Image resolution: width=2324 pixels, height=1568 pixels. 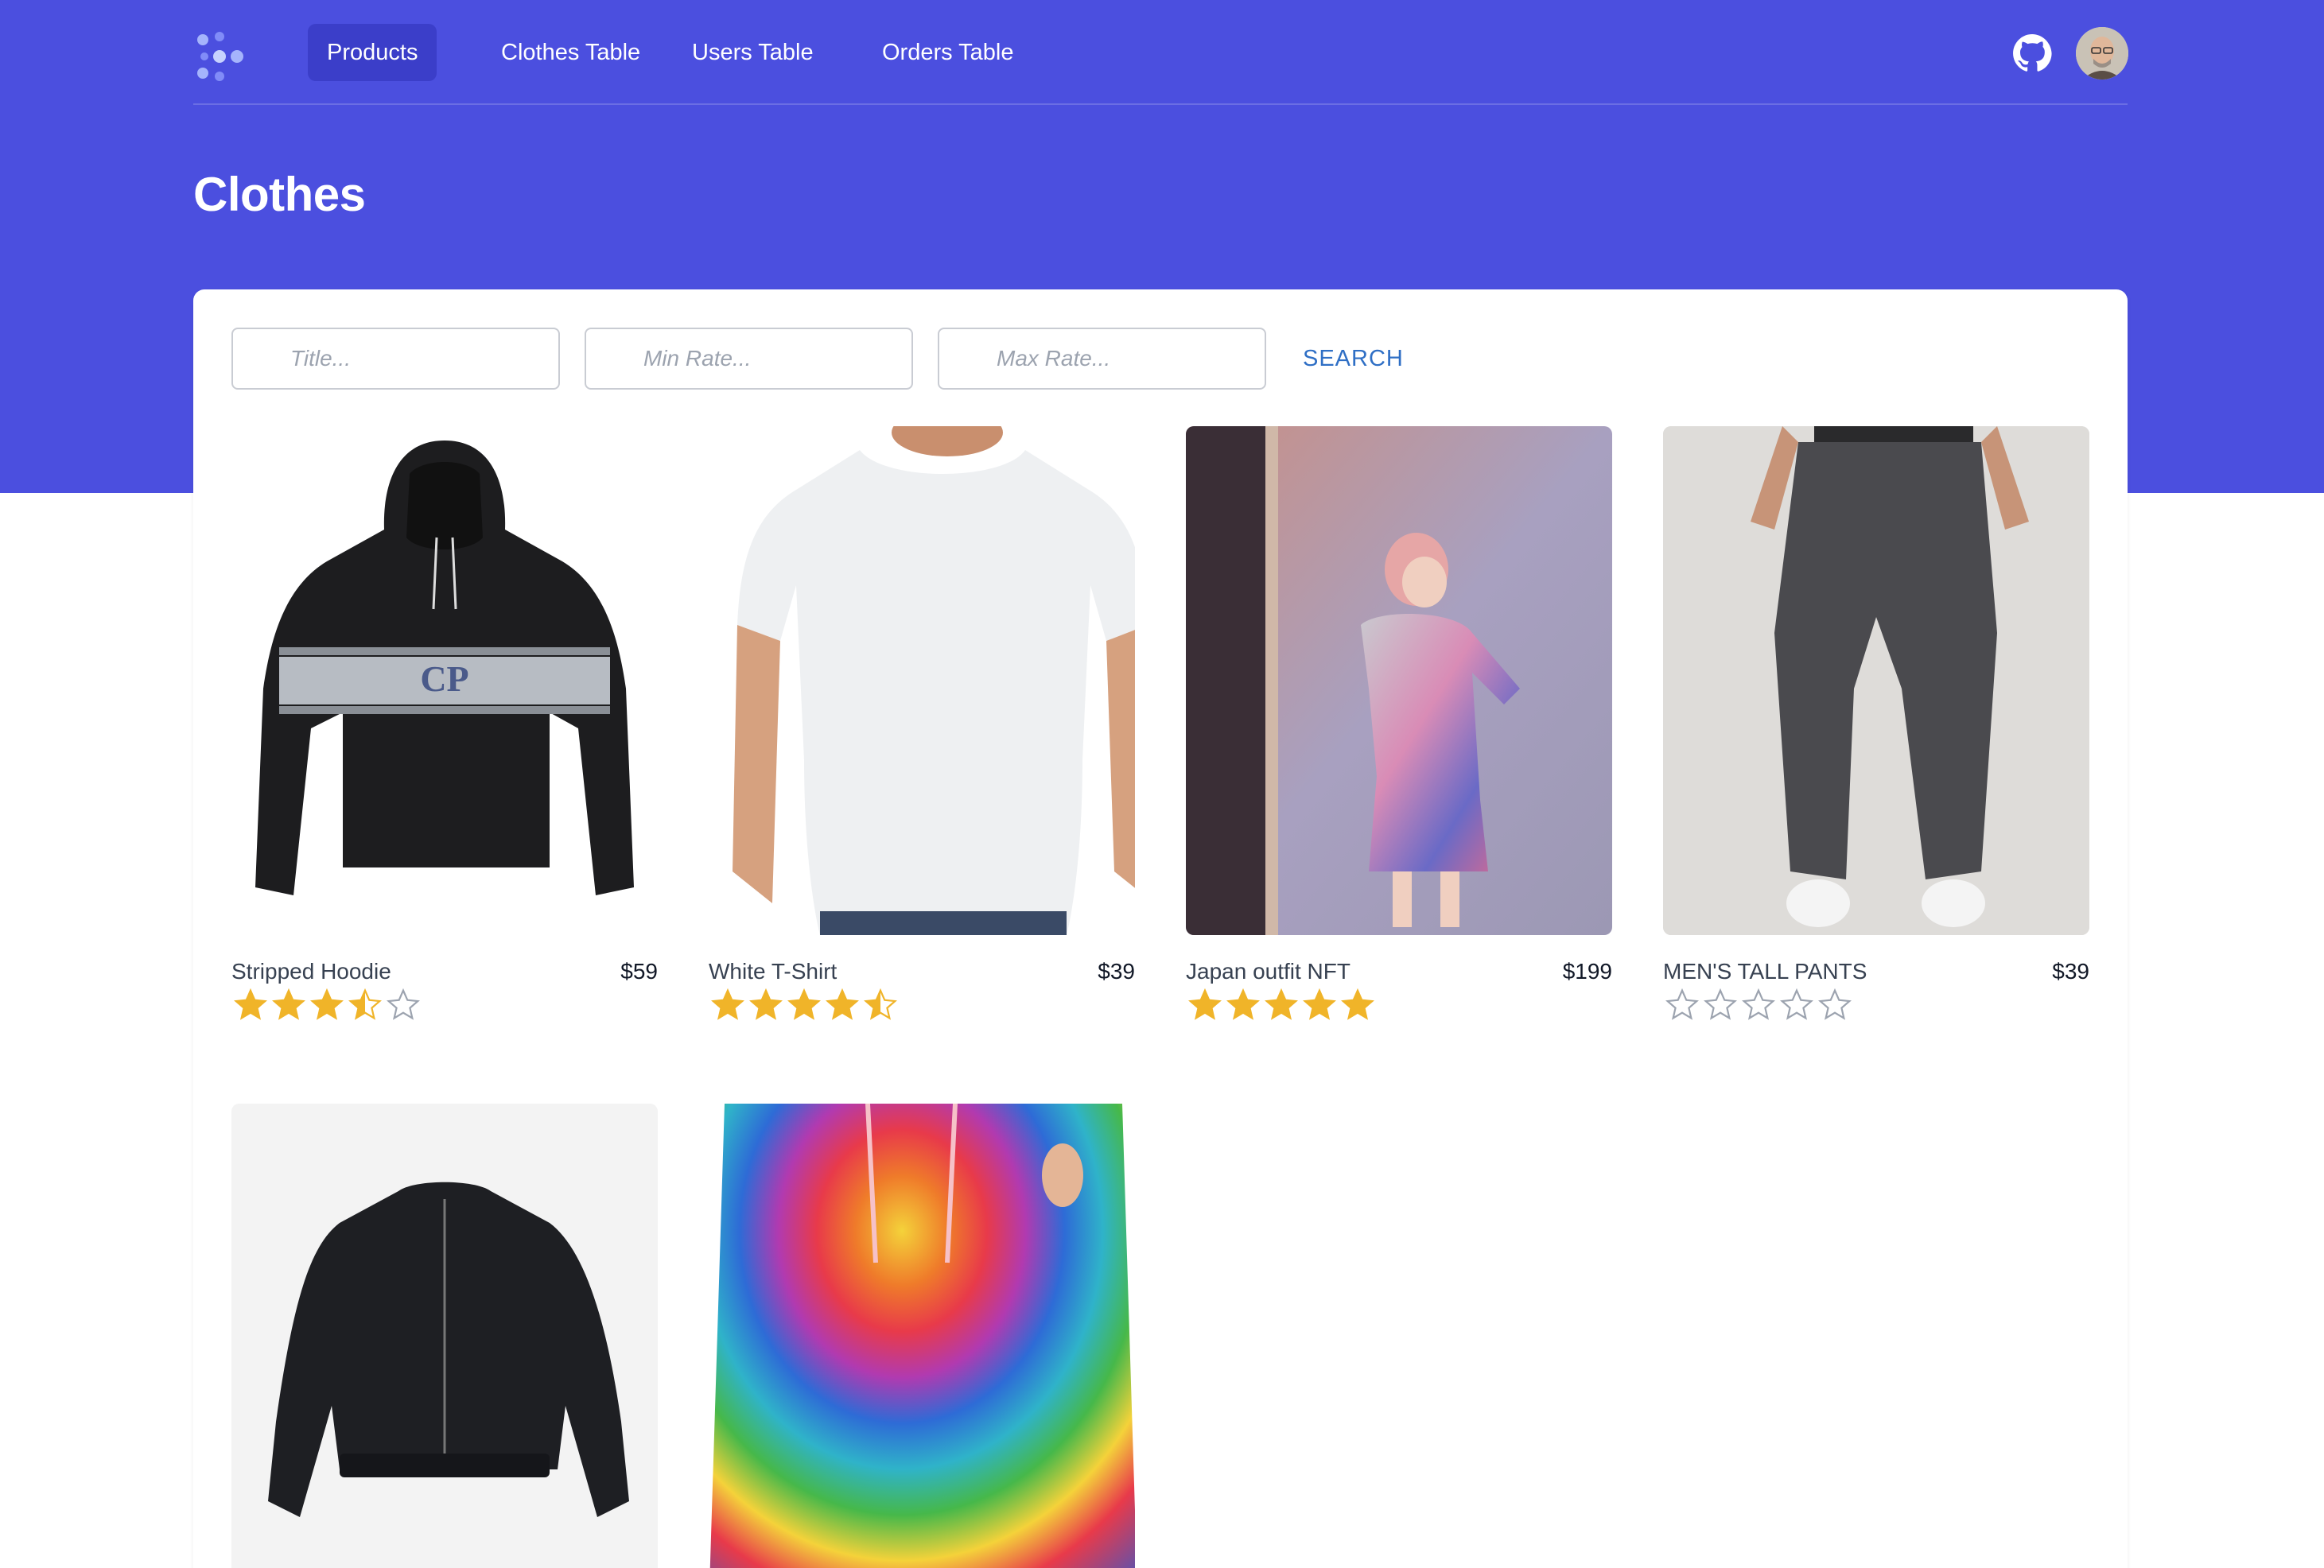 What do you see at coordinates (1587, 971) in the screenshot?
I see `product-price: $199` at bounding box center [1587, 971].